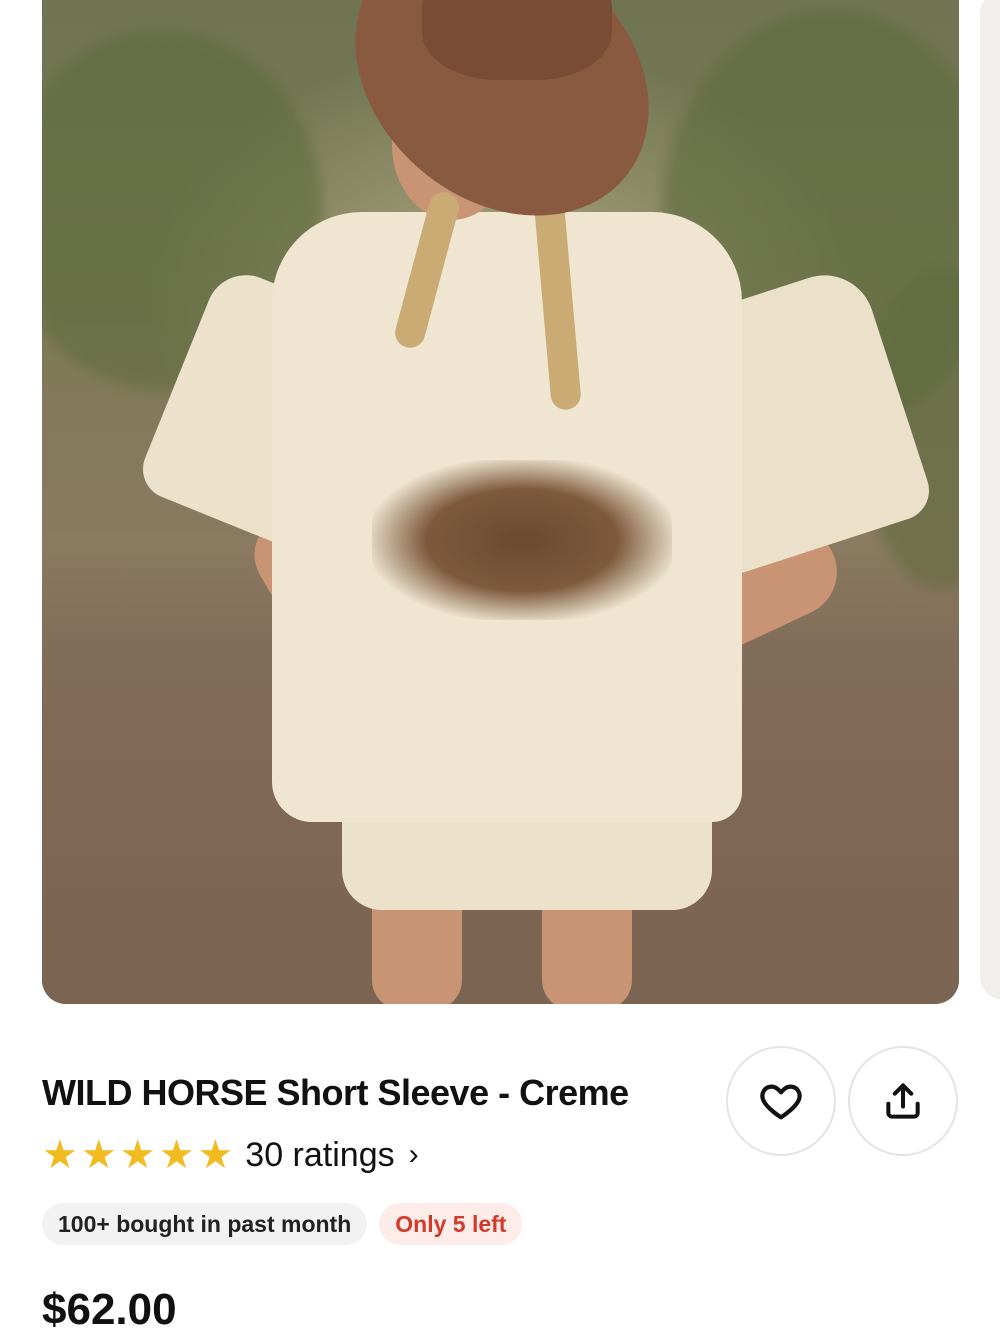 Image resolution: width=1000 pixels, height=1333 pixels. I want to click on price: $62.00, so click(109, 1309).